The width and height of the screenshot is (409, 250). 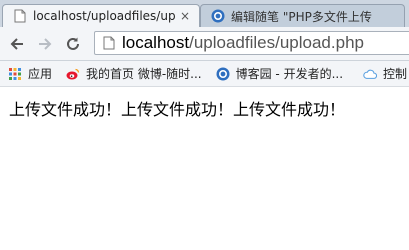 I want to click on url-path: /uploadfiles/upload.php, so click(x=276, y=42).